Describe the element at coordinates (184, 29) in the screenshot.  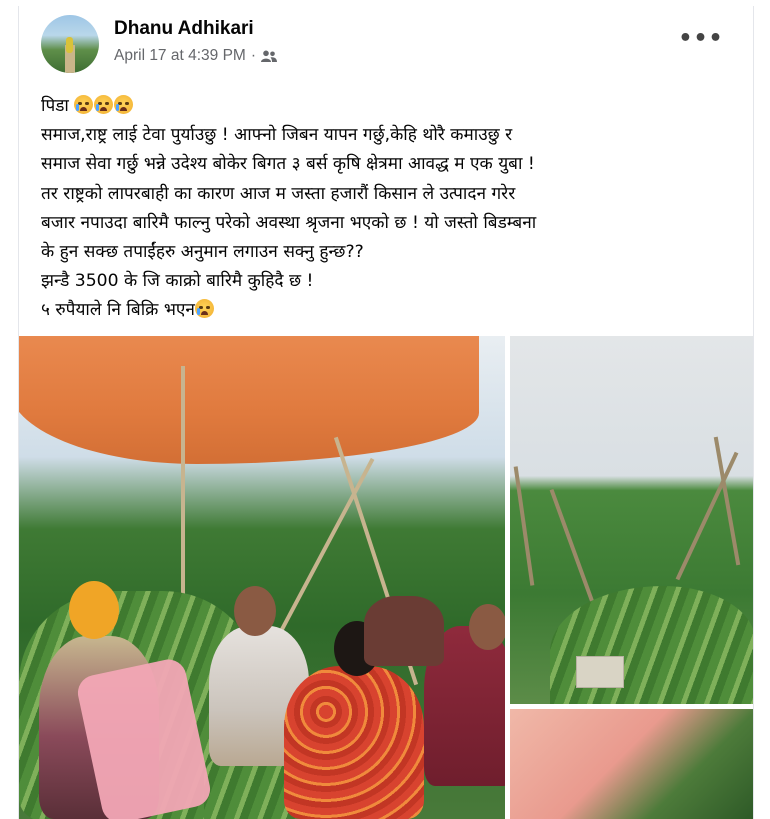
I see `author-name: Dhanu Adhikari` at that location.